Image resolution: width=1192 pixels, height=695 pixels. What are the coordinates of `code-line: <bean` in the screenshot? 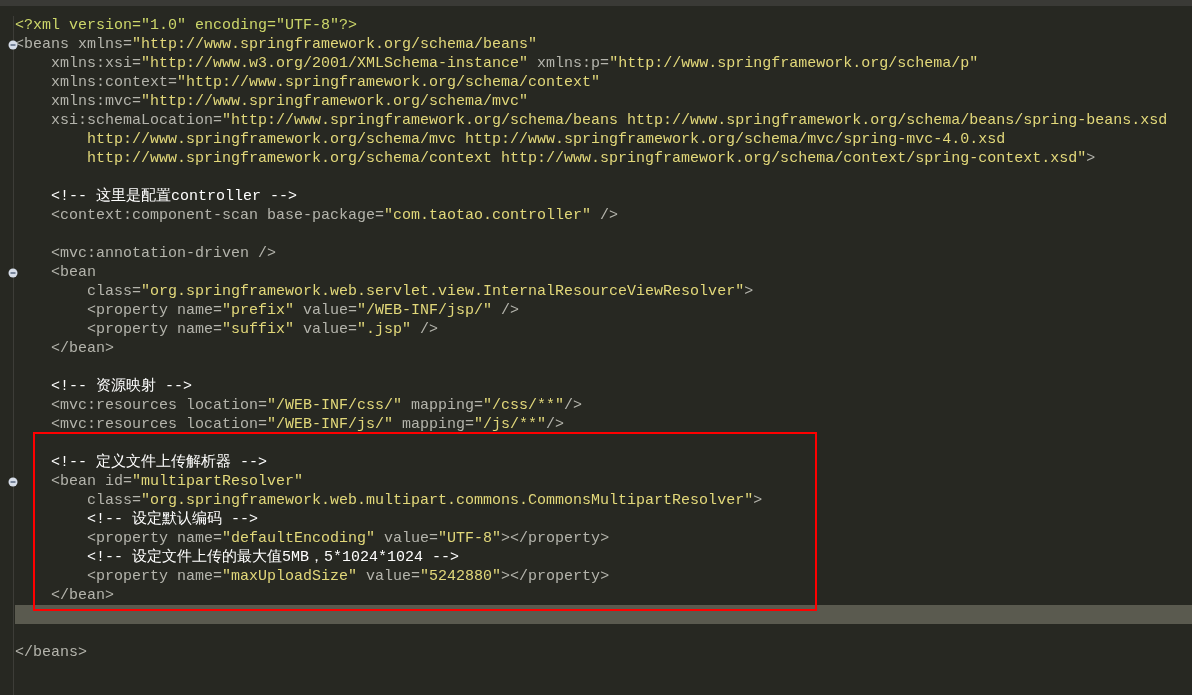 It's located at (73, 272).